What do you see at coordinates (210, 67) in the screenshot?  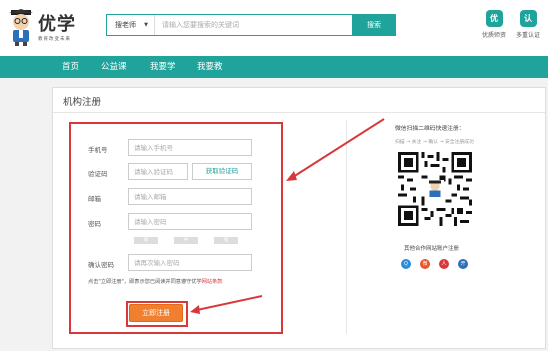 I see `nav-item-teach: 我要教` at bounding box center [210, 67].